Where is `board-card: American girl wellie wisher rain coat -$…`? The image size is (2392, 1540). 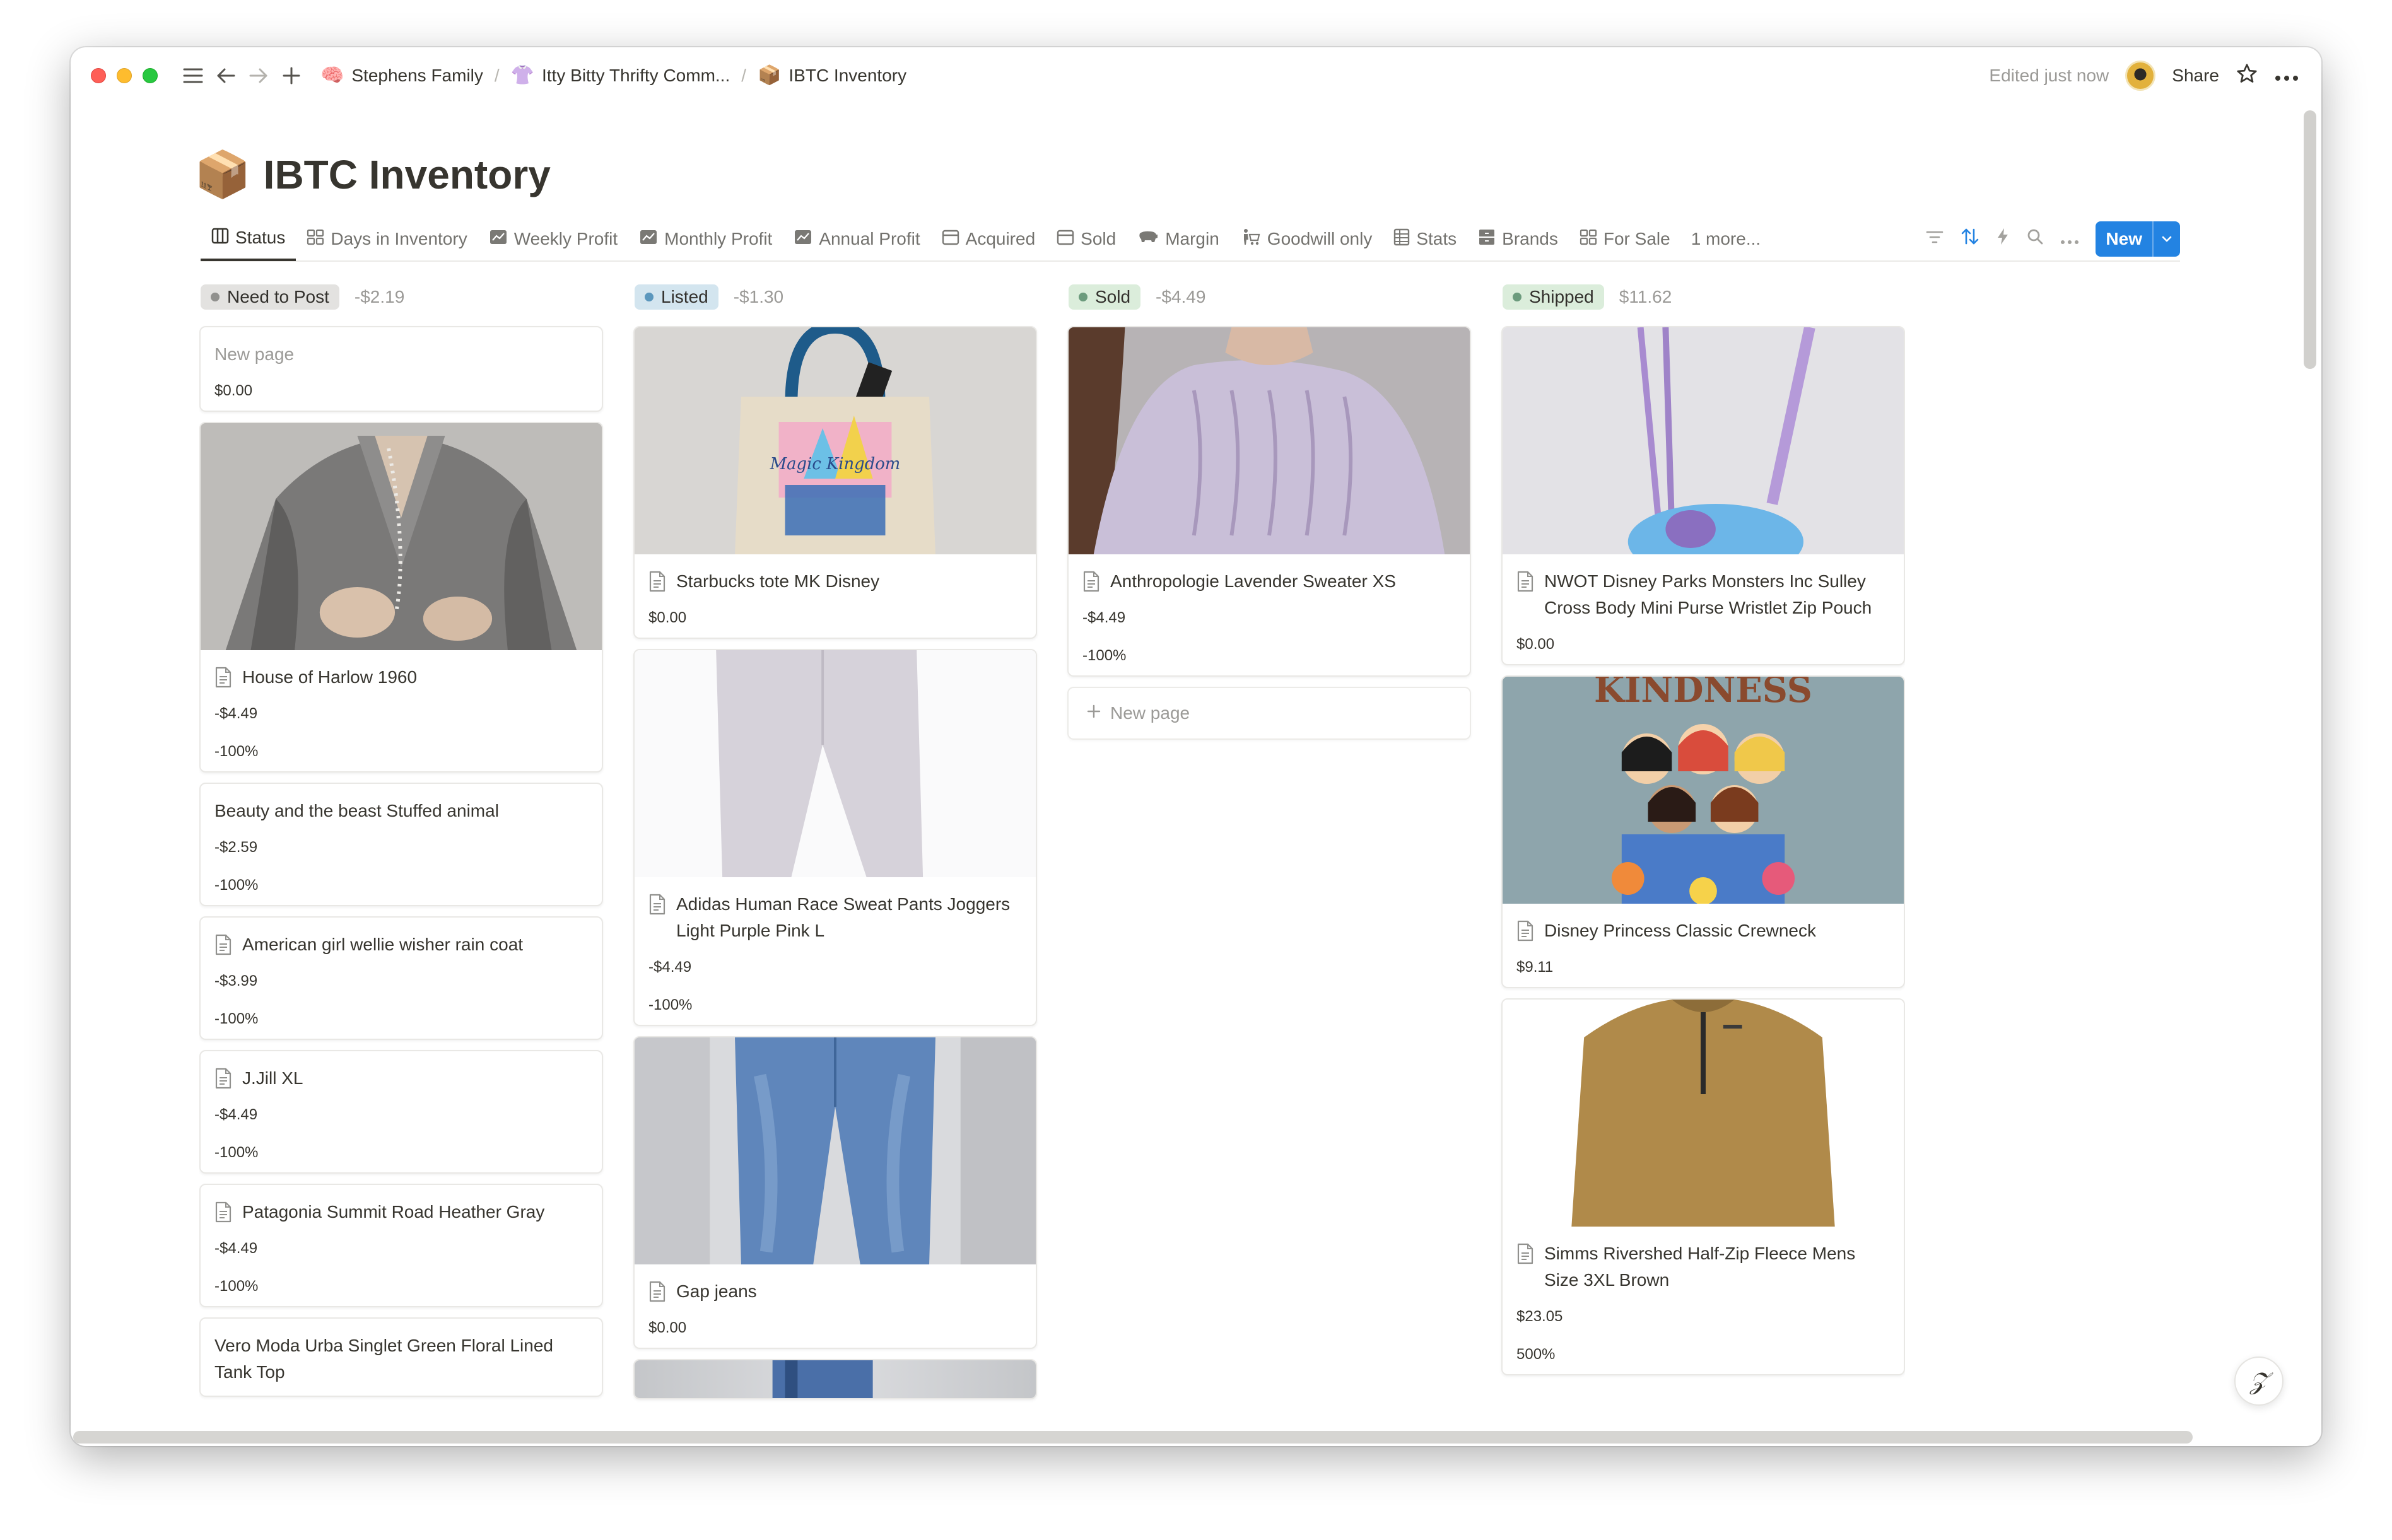
board-card: American girl wellie wisher rain coat -$… is located at coordinates (401, 978).